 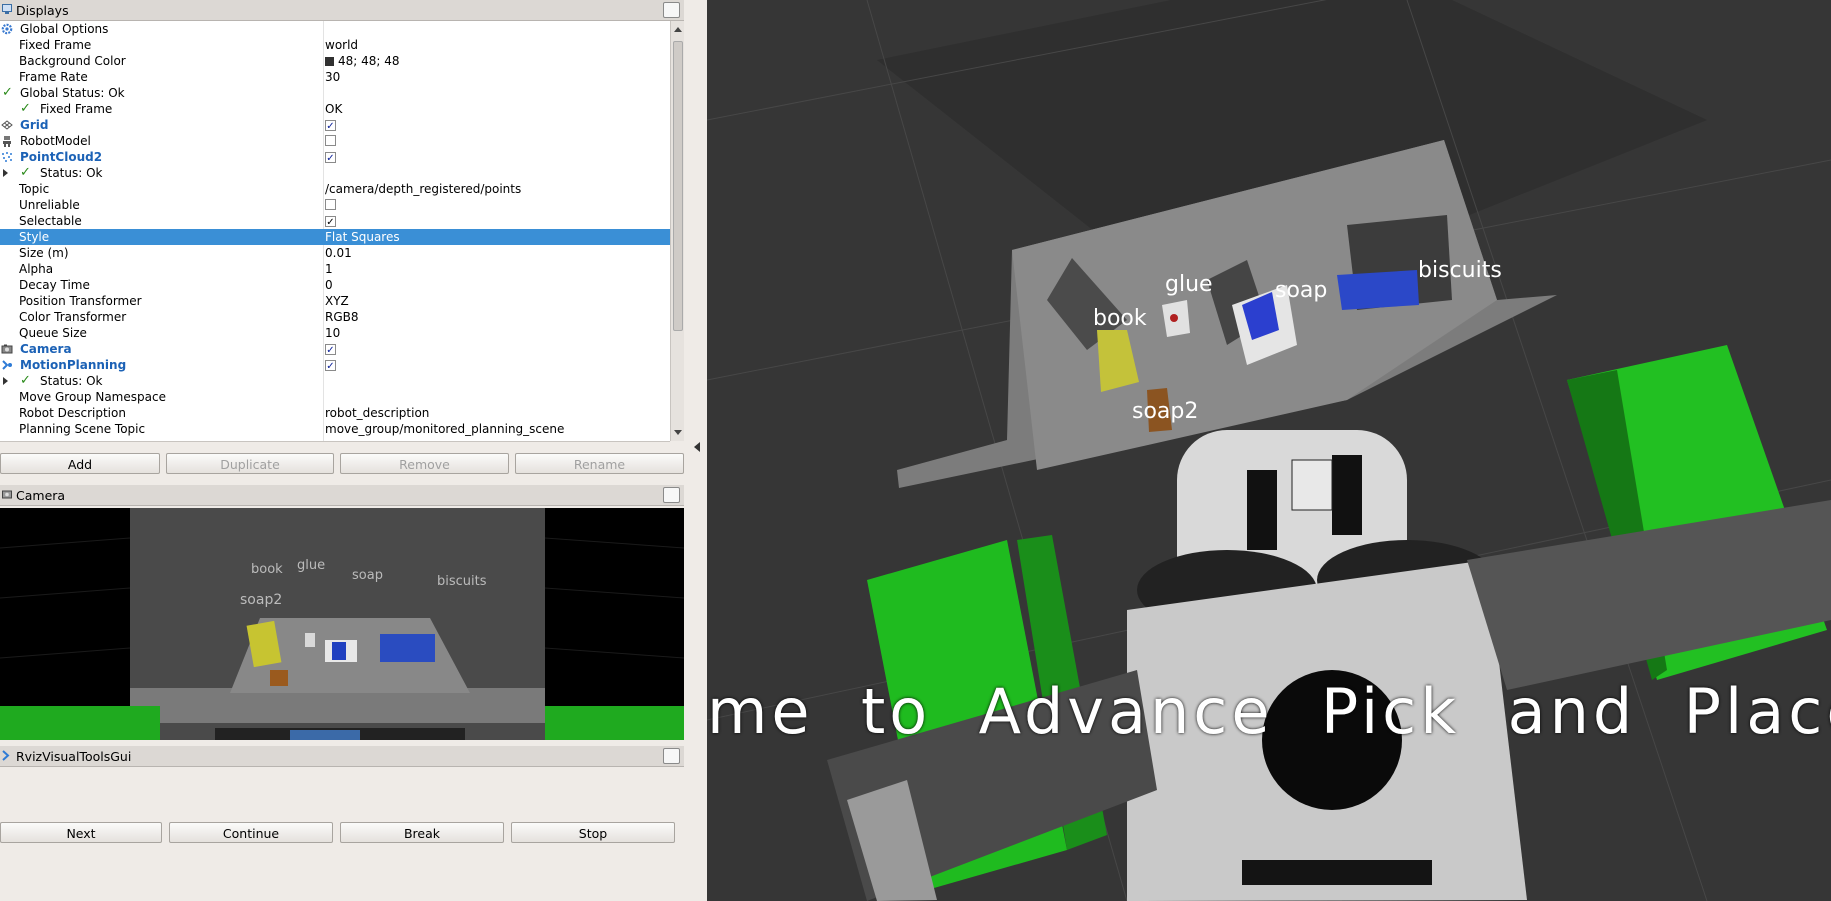 I want to click on tree-row-label: Global Status: Ok, so click(x=72, y=93).